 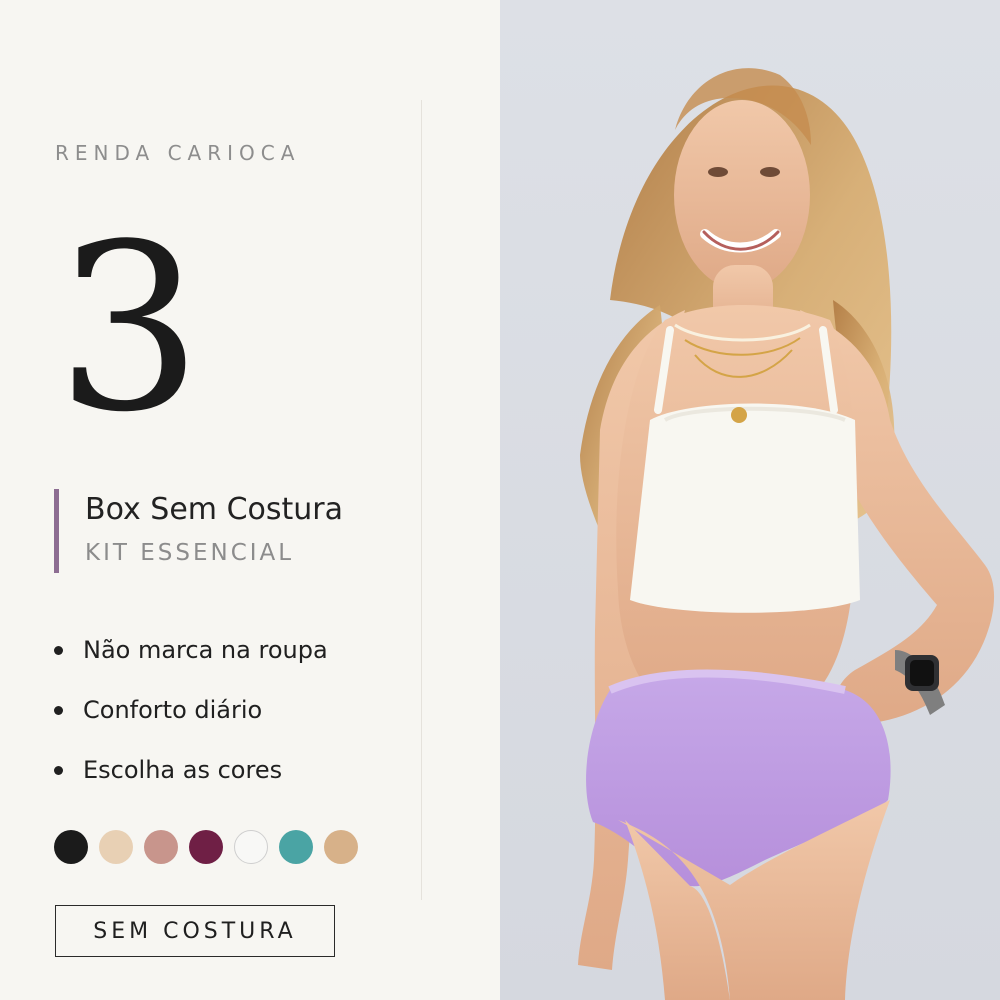 I want to click on feature-label: Escolha as cores, so click(x=183, y=770).